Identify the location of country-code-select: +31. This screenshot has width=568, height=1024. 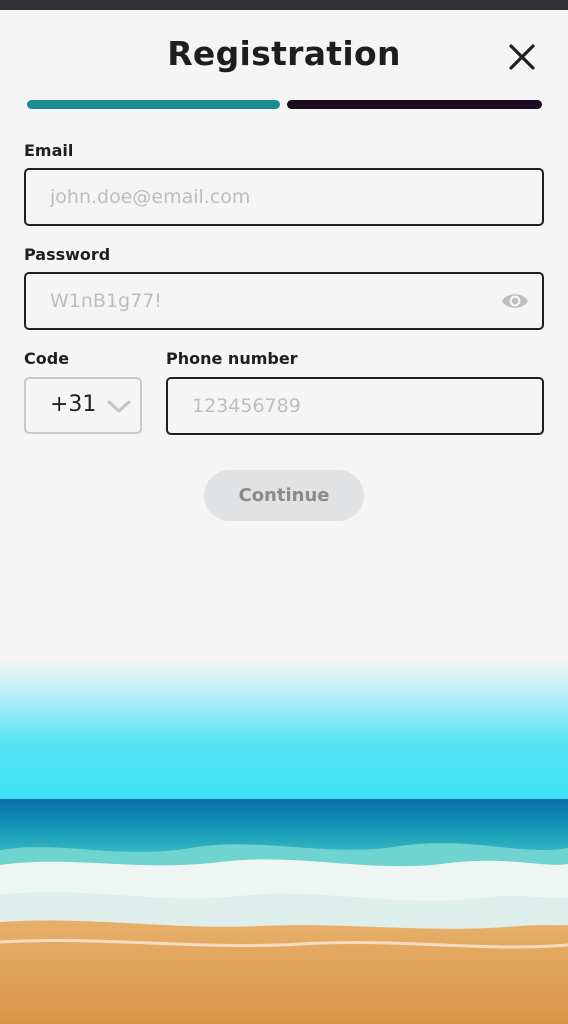
(83, 405).